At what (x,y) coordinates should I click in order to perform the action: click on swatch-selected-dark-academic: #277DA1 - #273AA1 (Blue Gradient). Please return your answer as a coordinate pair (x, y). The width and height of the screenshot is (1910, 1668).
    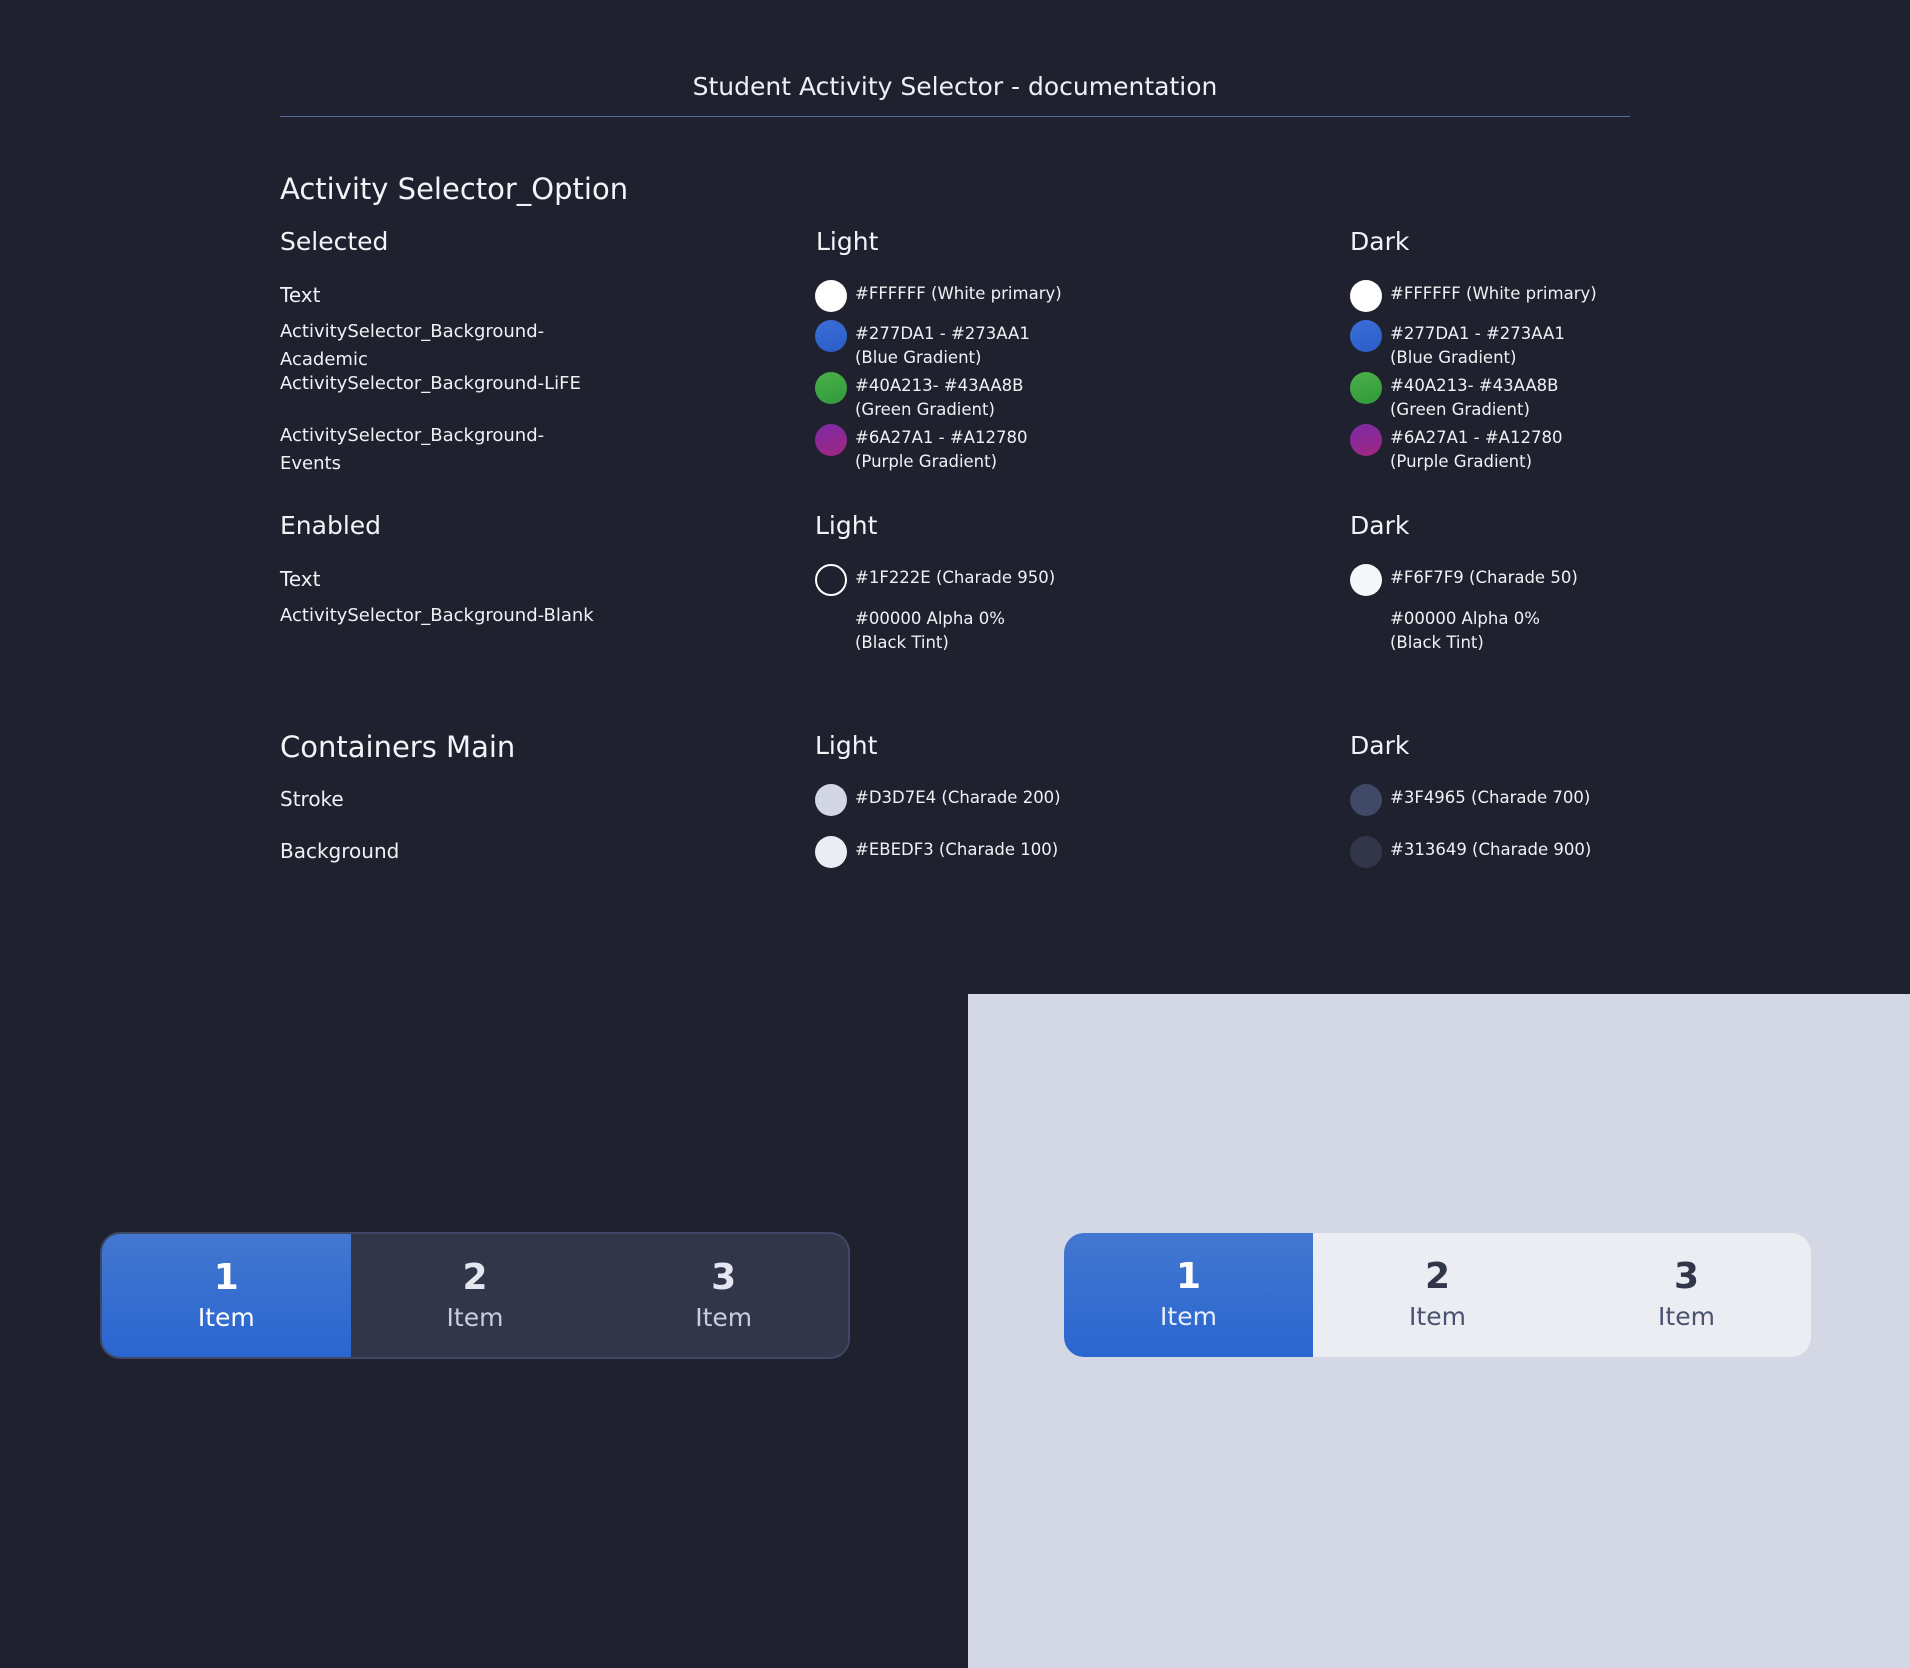
    Looking at the image, I should click on (1520, 345).